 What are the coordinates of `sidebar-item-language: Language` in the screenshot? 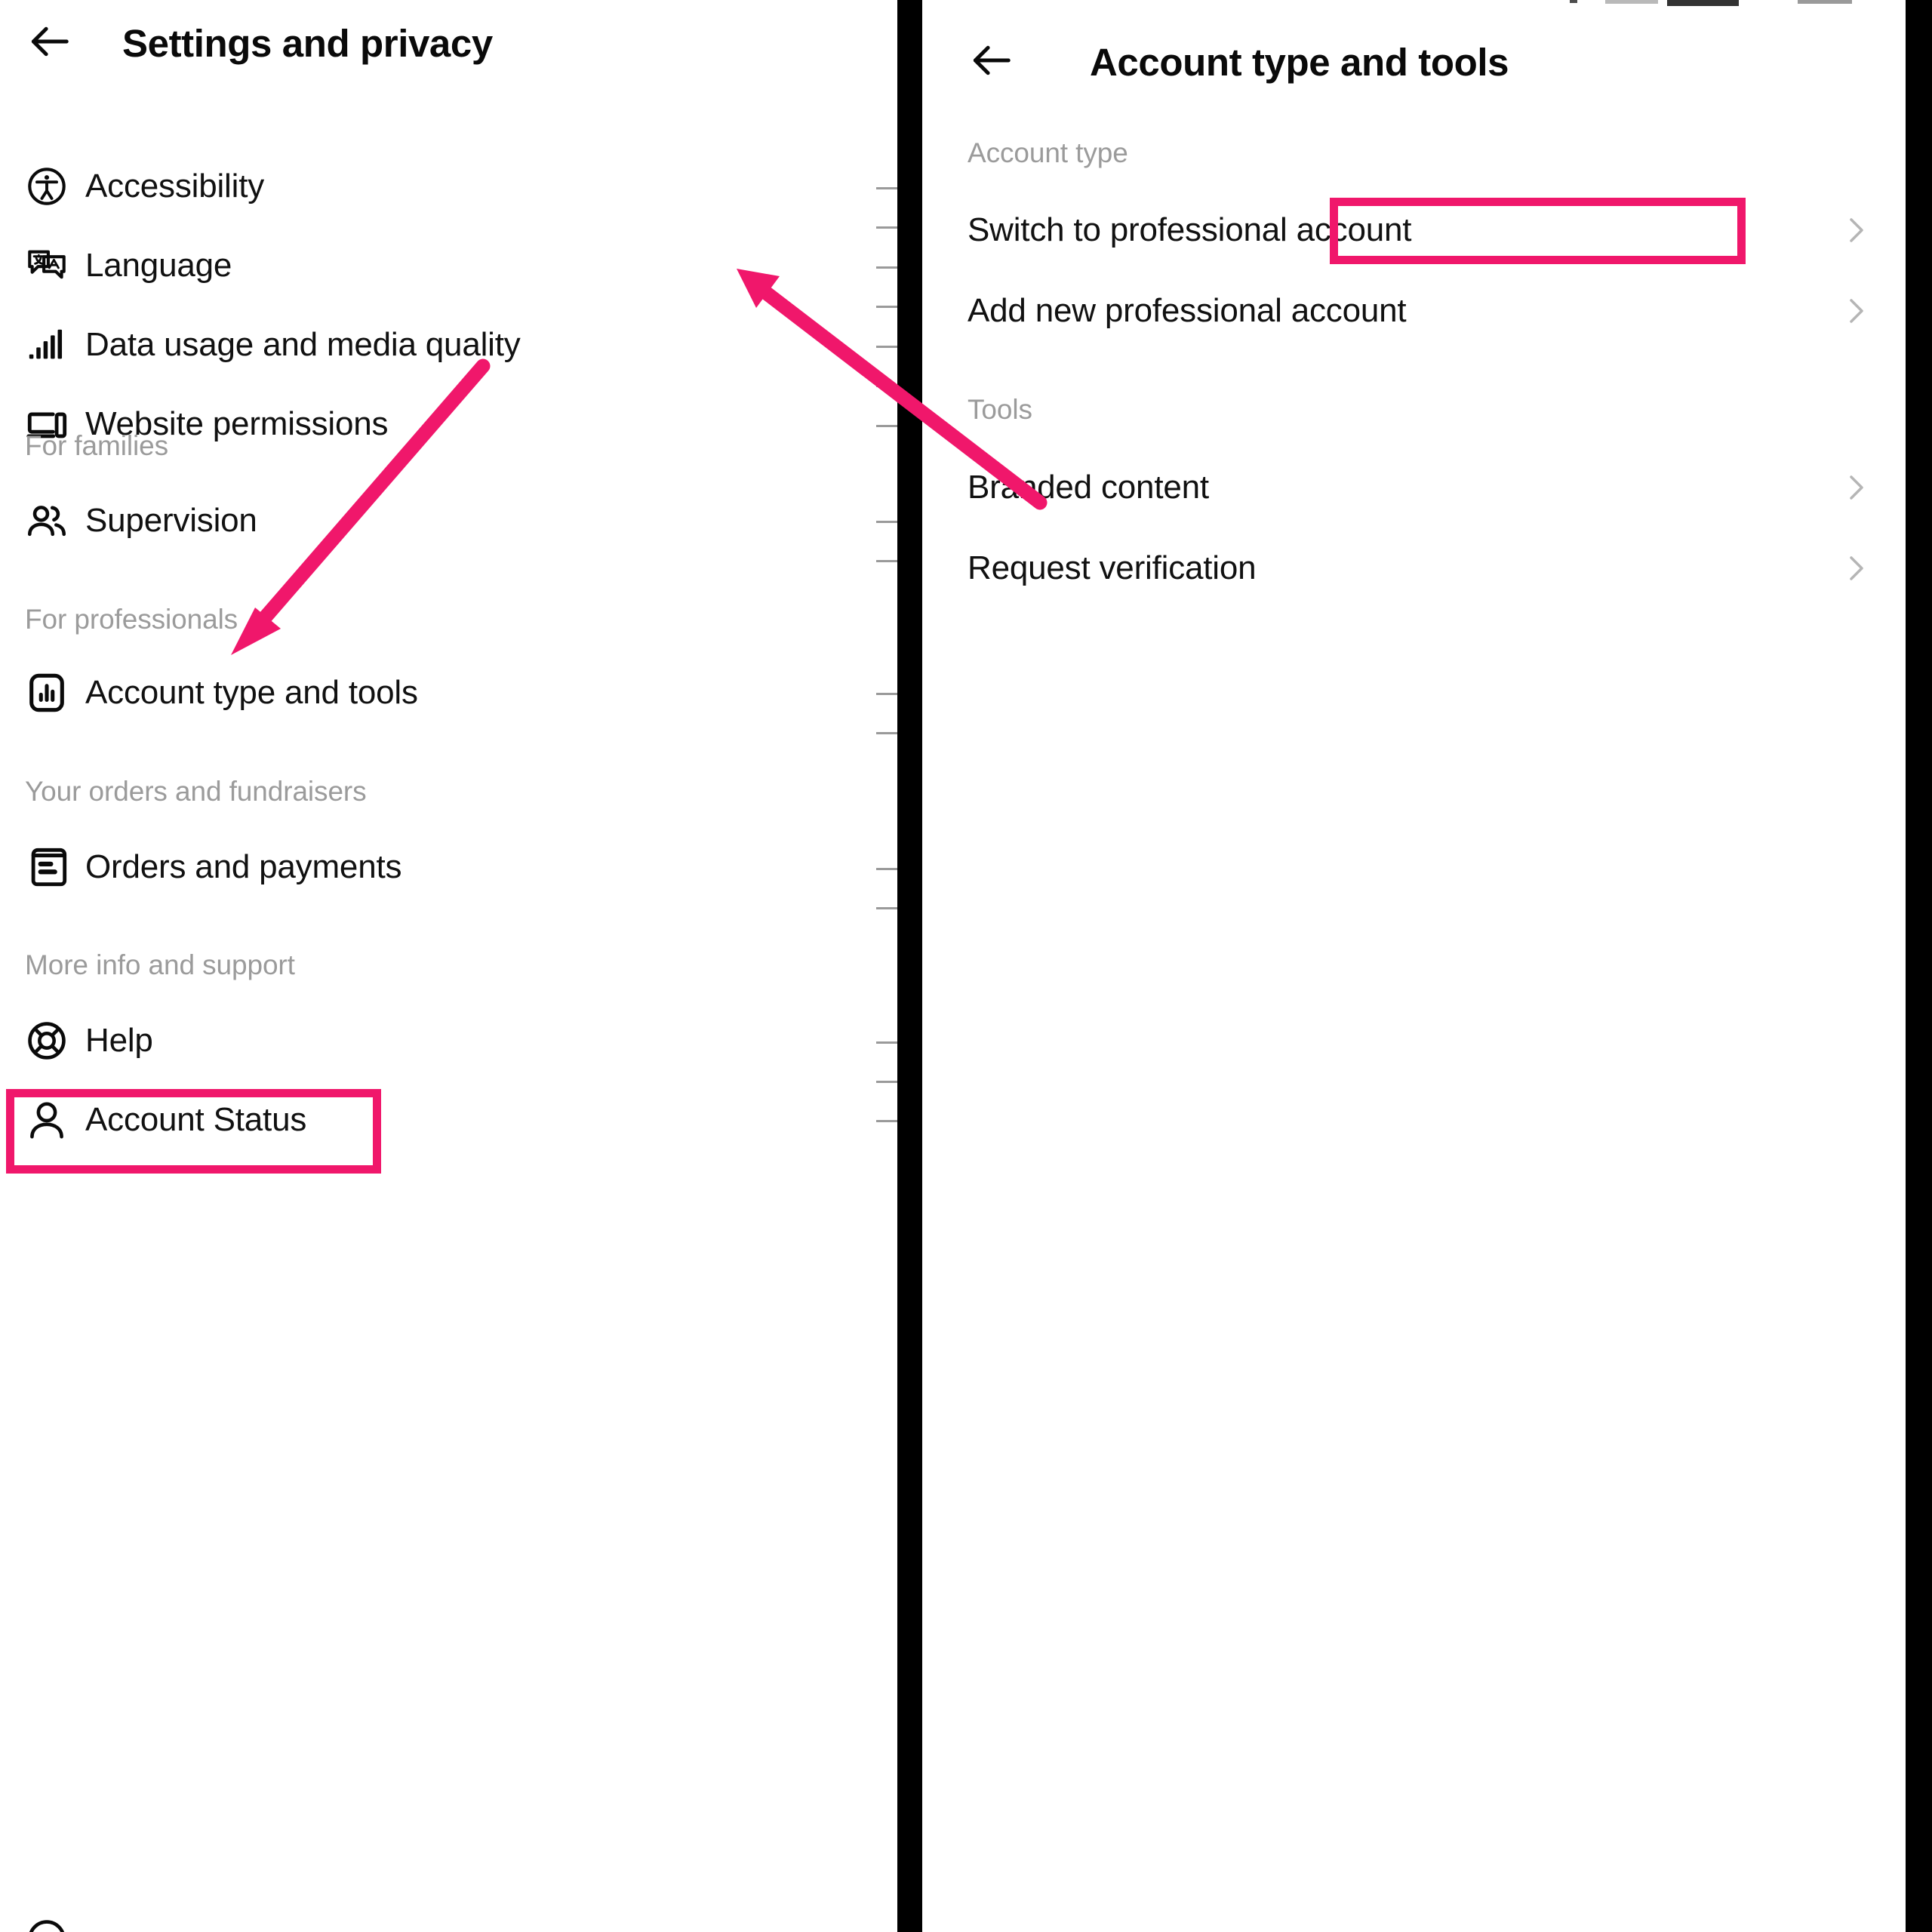 It's located at (448, 265).